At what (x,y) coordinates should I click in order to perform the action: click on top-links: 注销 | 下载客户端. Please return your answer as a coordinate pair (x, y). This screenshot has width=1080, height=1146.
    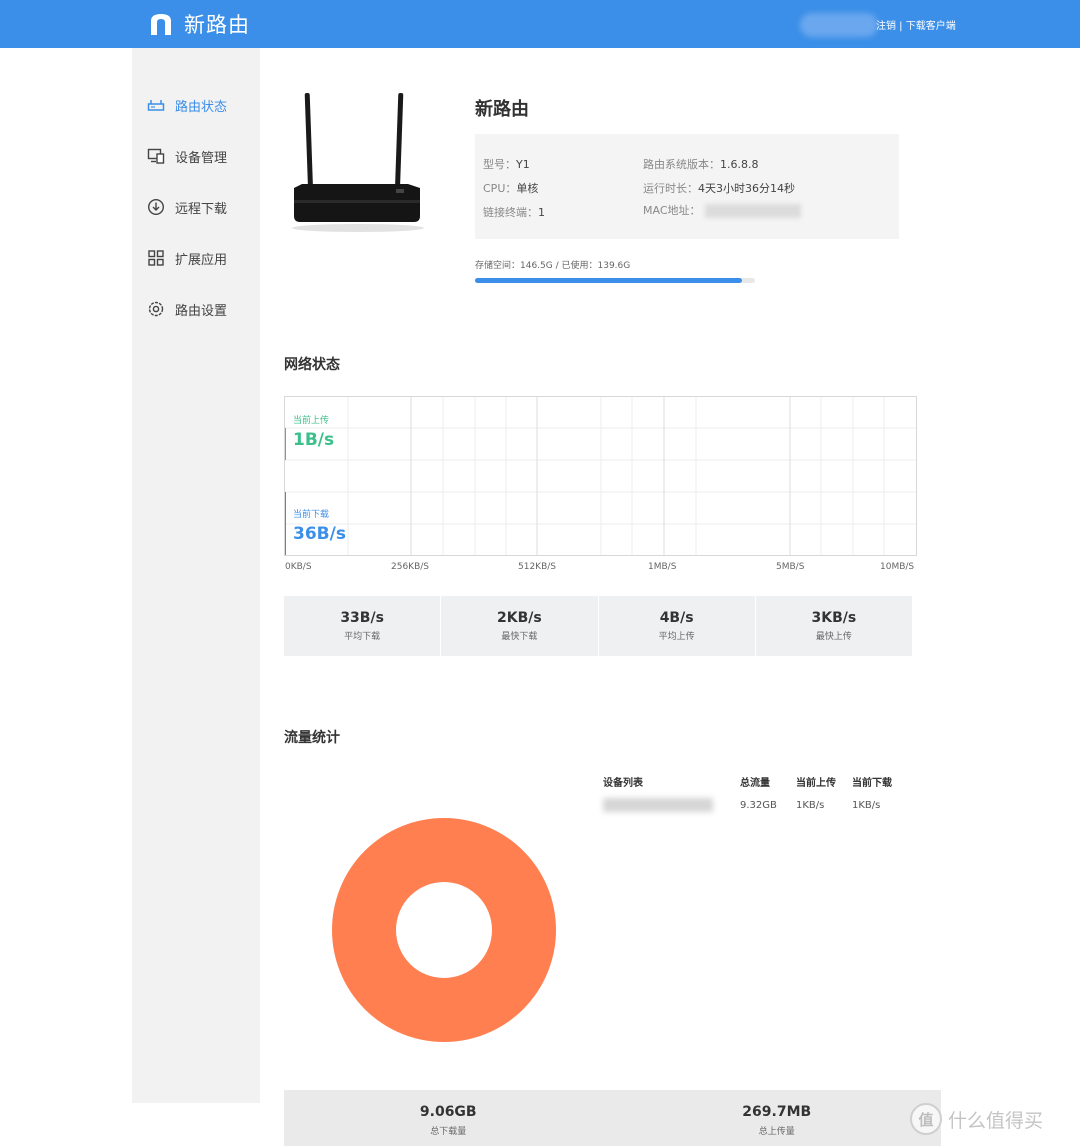
    Looking at the image, I should click on (916, 24).